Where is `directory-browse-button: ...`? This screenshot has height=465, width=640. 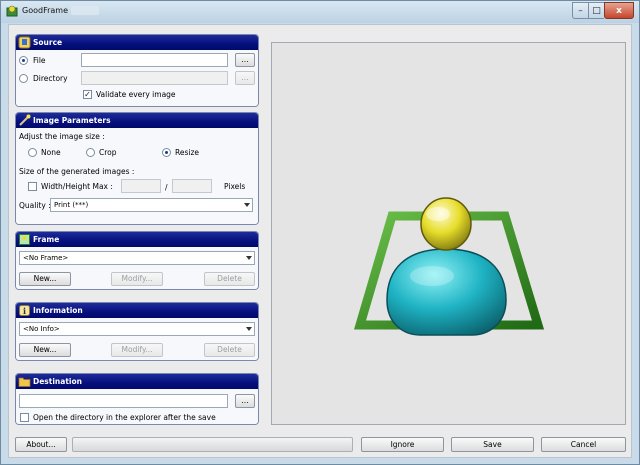
directory-browse-button: ... is located at coordinates (245, 78).